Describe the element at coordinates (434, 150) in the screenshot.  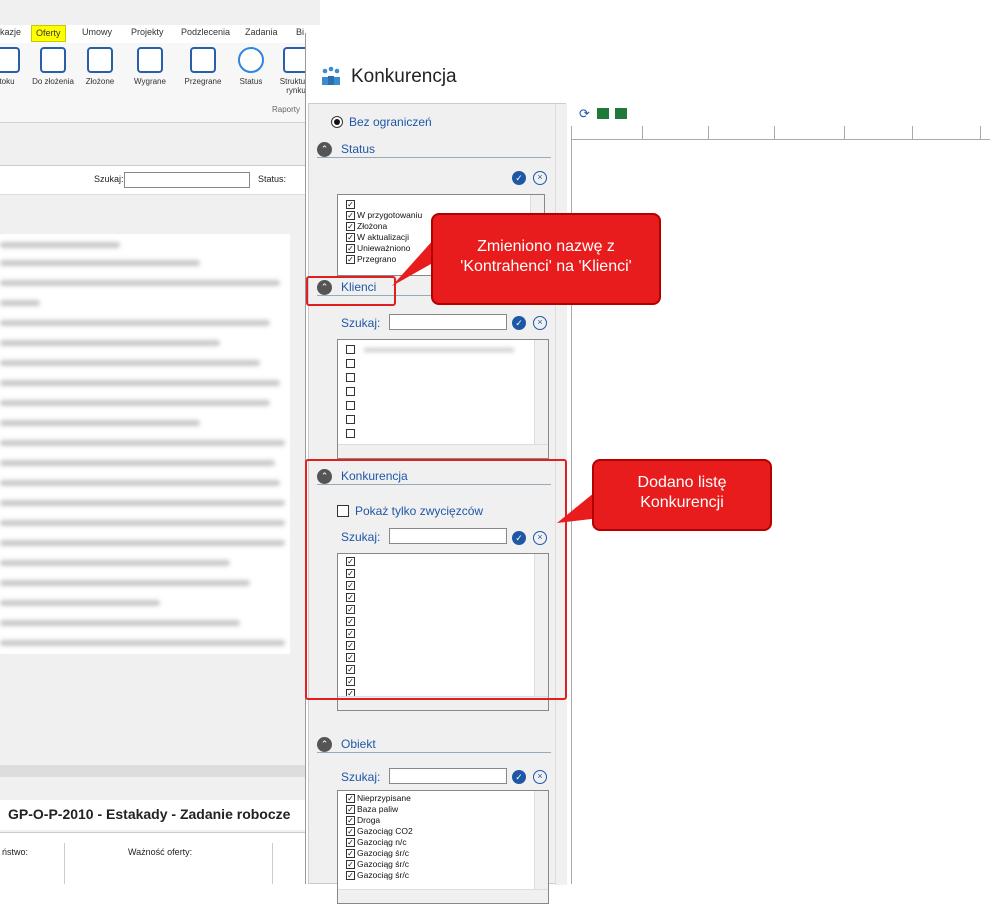
I see `status-section-header: ⌃ Status` at that location.